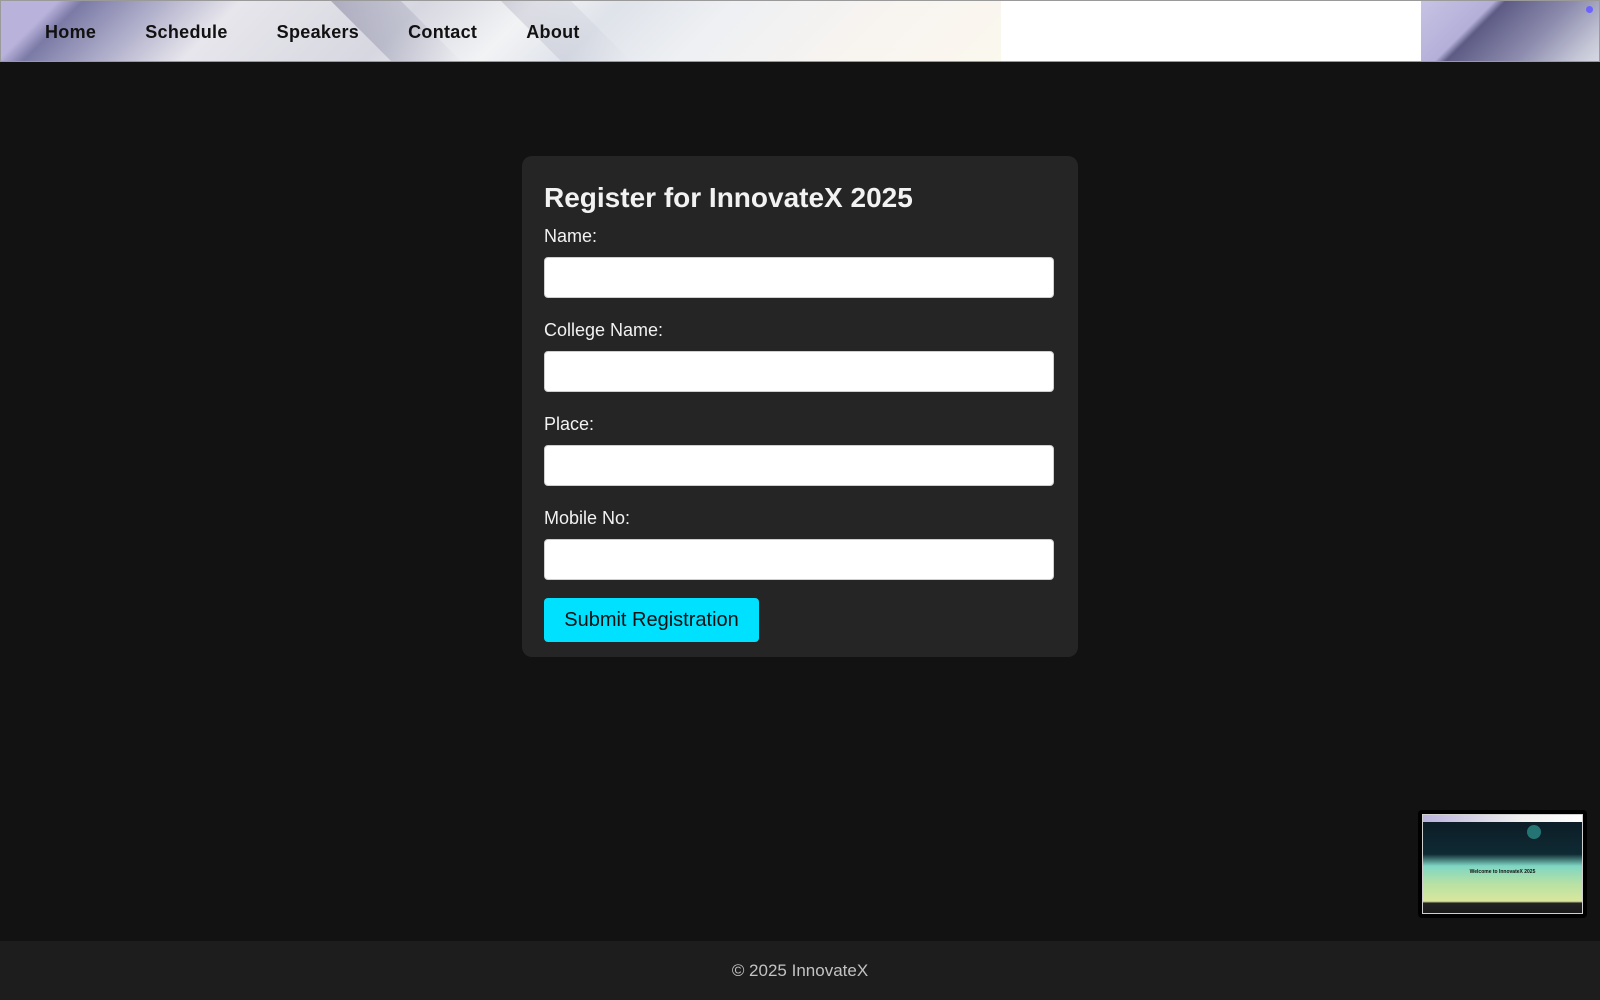  What do you see at coordinates (318, 32) in the screenshot?
I see `nav-item-speakers: Speakers` at bounding box center [318, 32].